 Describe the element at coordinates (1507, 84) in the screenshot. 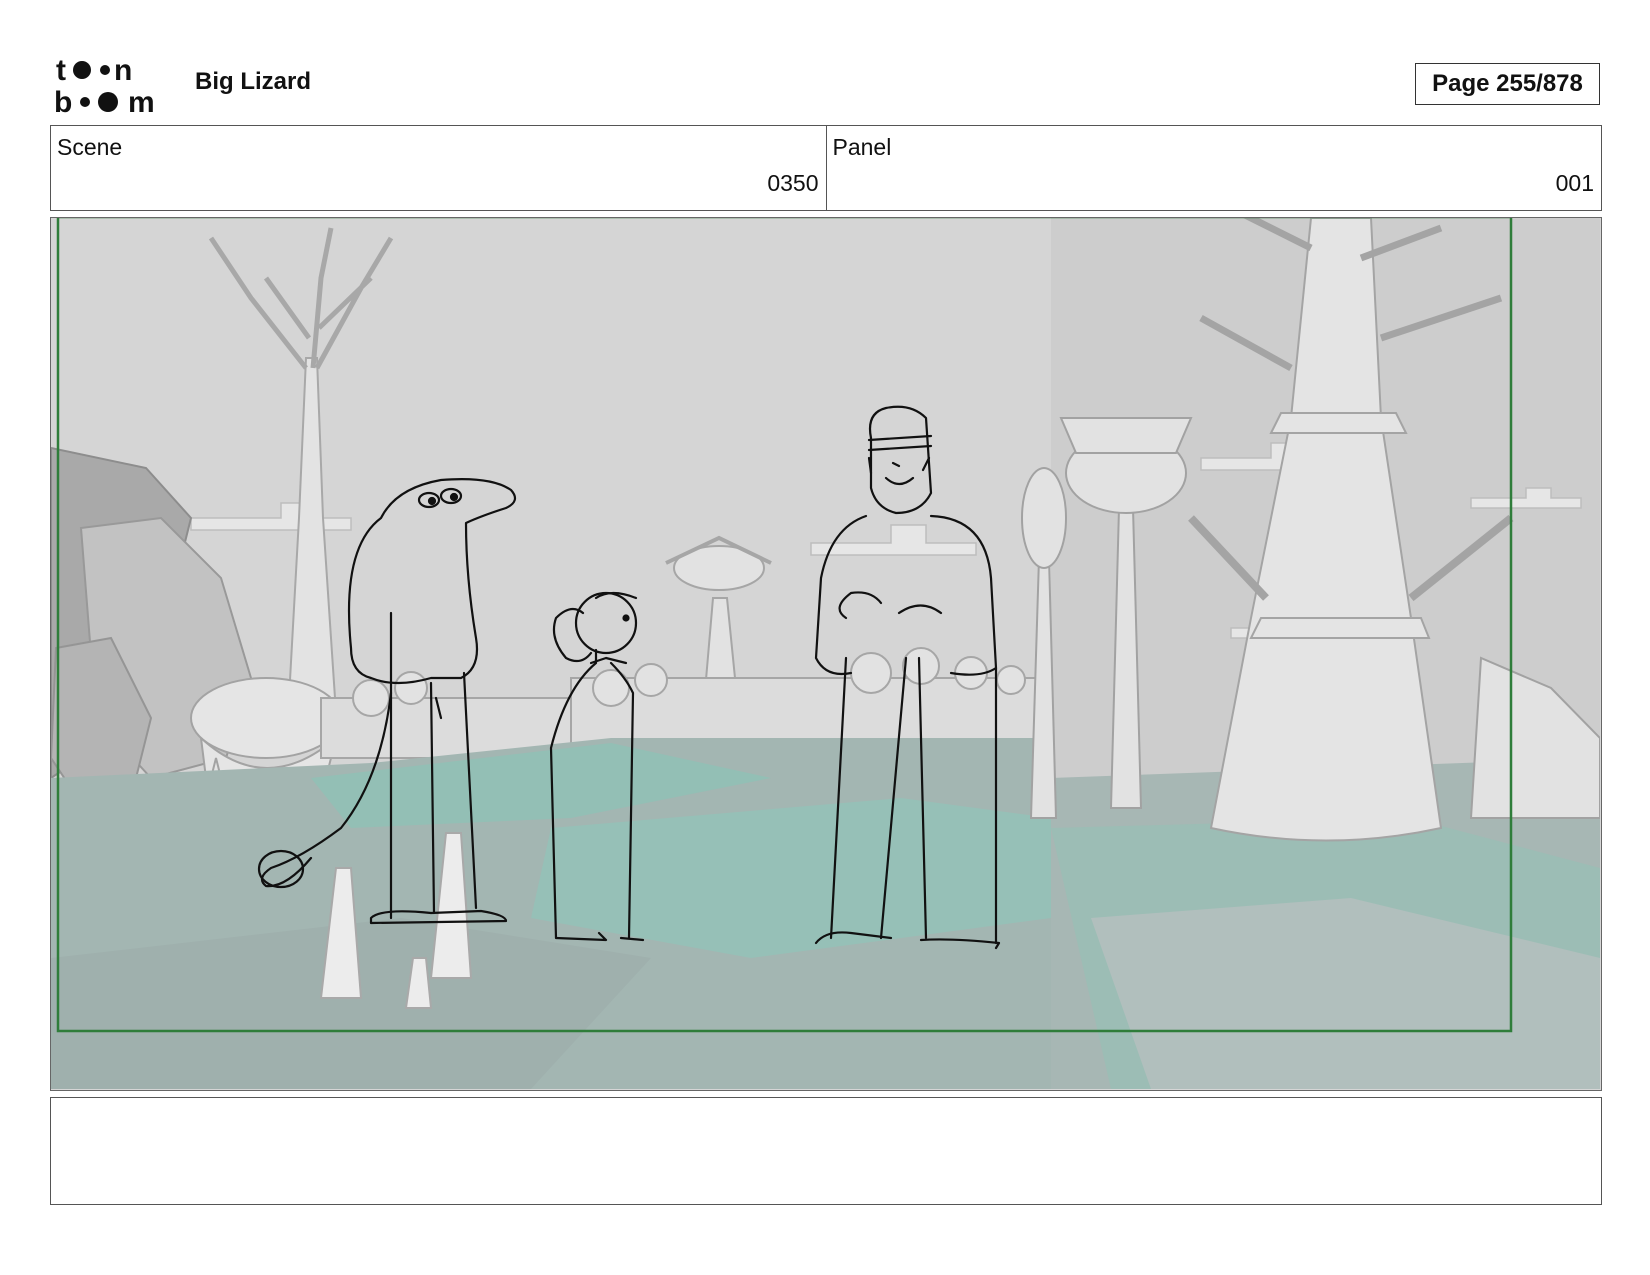

I see `page-indicator: Page 255/878` at that location.